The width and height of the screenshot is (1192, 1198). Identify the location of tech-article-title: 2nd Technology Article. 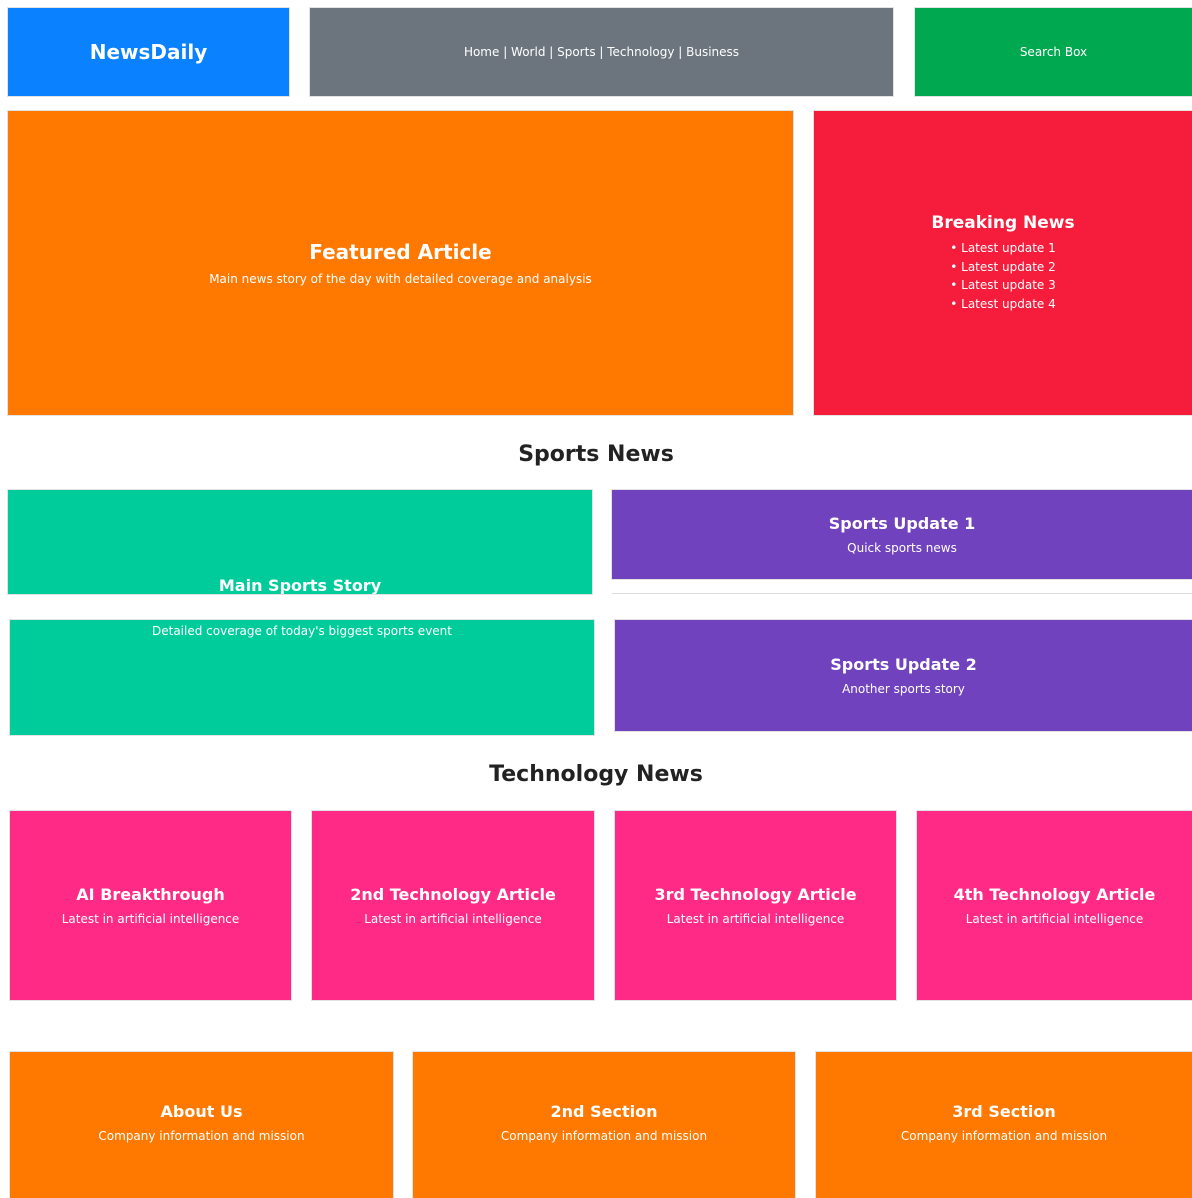
(453, 894).